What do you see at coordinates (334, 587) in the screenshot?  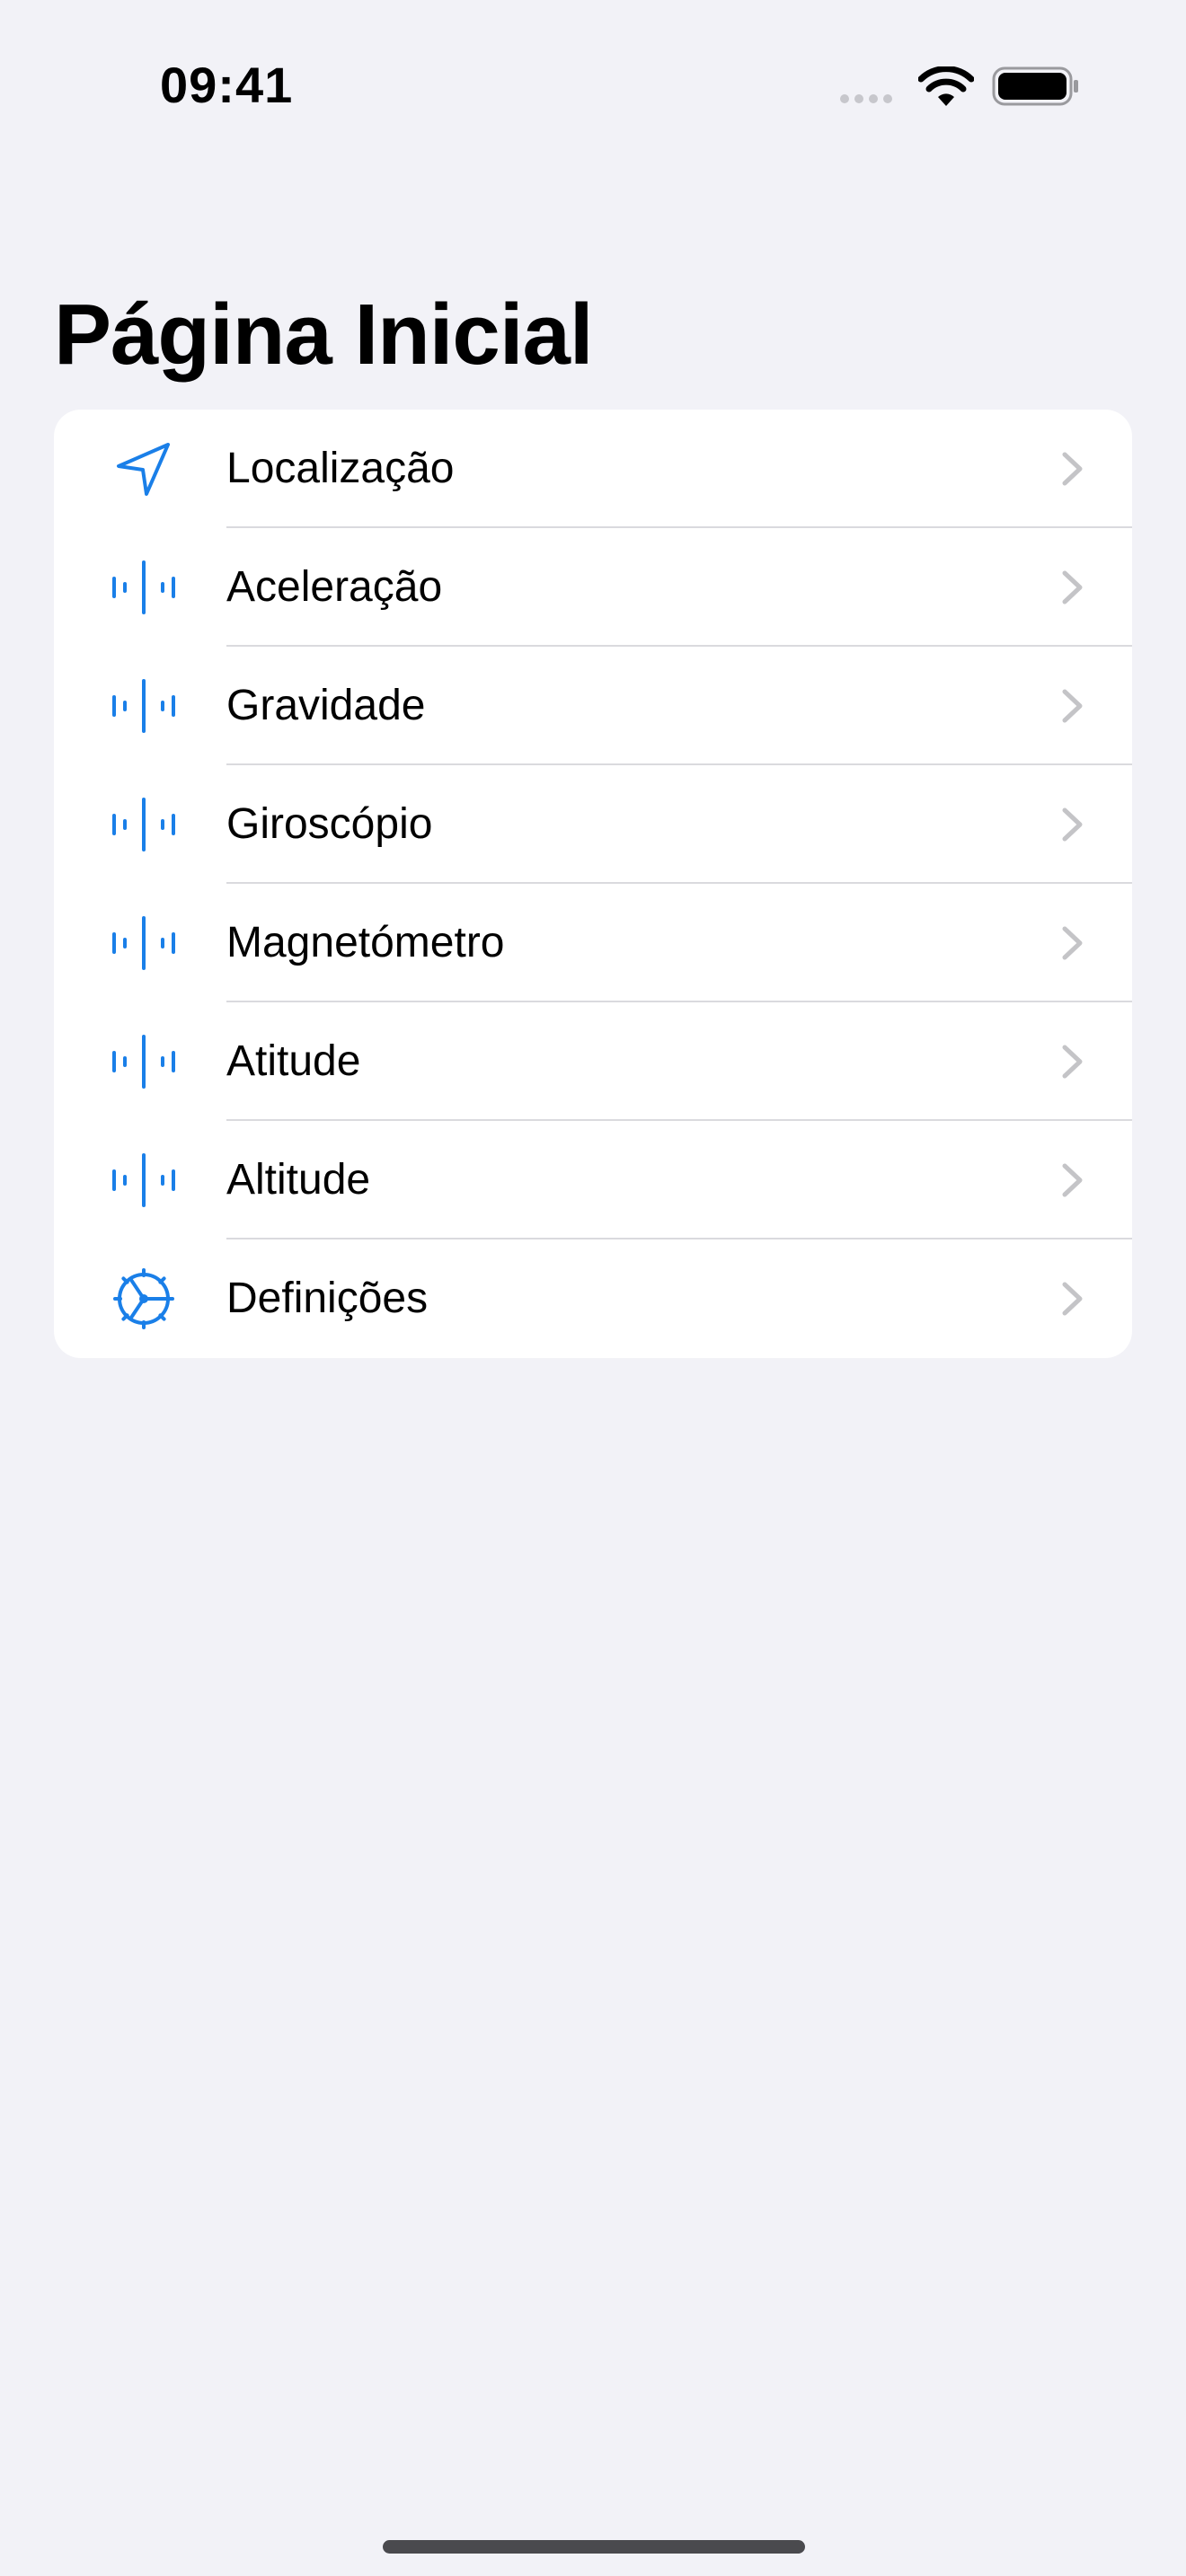 I see `list-item-label: Aceleração` at bounding box center [334, 587].